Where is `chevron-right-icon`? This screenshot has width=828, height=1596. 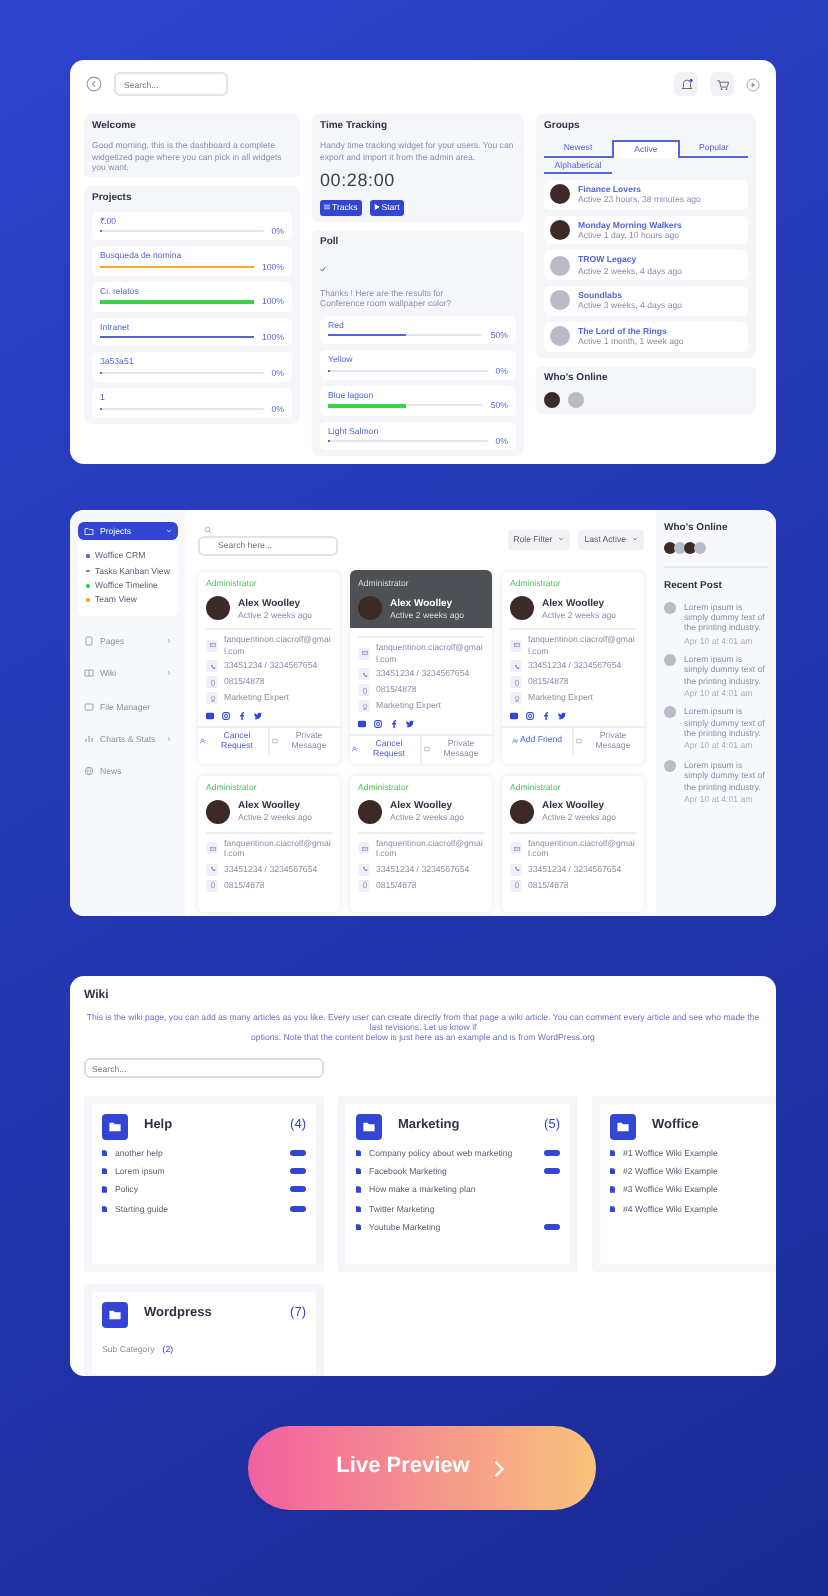 chevron-right-icon is located at coordinates (498, 1468).